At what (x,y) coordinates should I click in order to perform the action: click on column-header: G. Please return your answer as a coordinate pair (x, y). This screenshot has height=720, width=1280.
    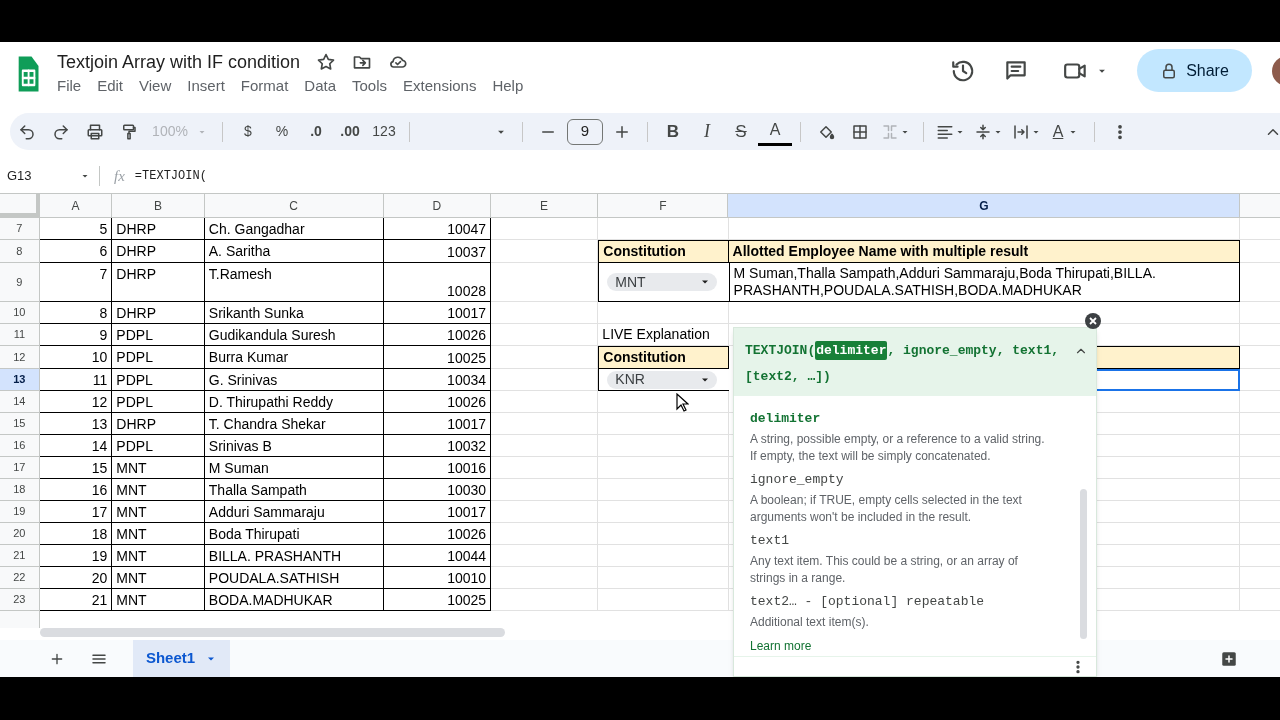
    Looking at the image, I should click on (984, 205).